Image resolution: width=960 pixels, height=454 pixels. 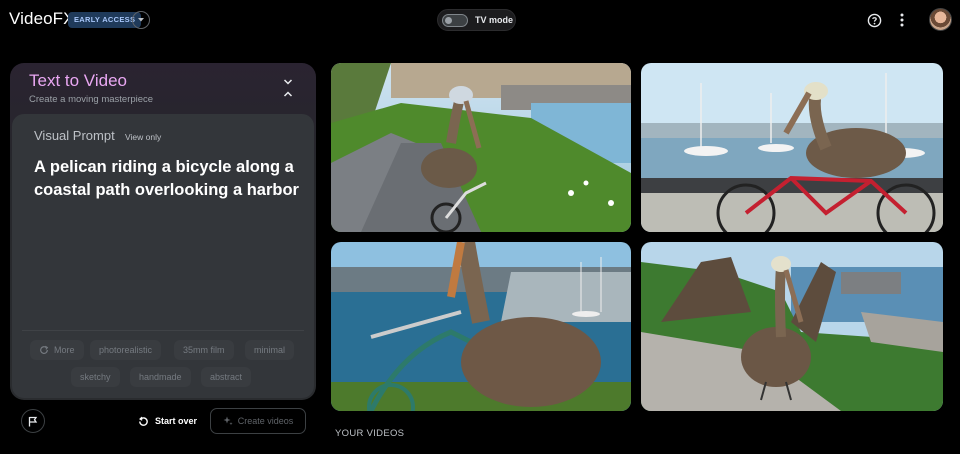 What do you see at coordinates (105, 20) in the screenshot?
I see `early-access-badge: EARLY ACCESS` at bounding box center [105, 20].